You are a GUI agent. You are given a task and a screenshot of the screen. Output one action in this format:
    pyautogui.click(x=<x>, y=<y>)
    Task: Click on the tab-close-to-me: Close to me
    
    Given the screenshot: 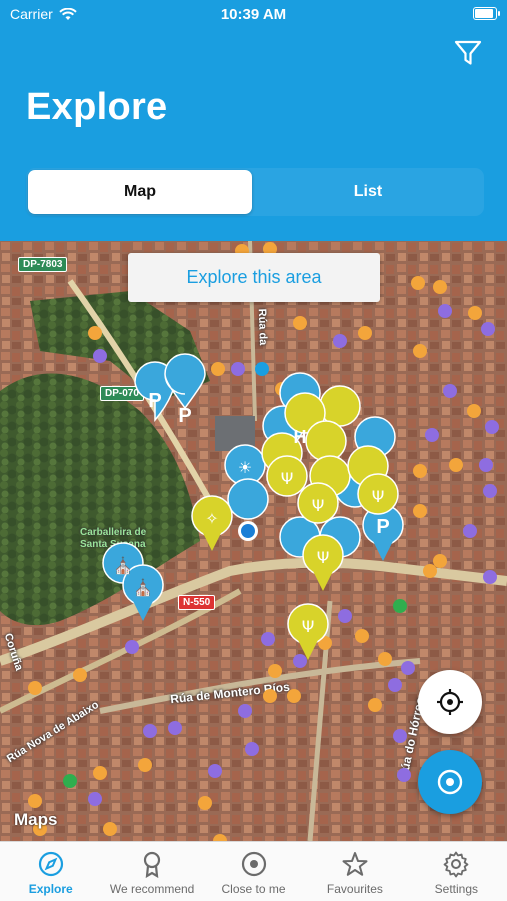 What is the action you would take?
    pyautogui.click(x=253, y=871)
    